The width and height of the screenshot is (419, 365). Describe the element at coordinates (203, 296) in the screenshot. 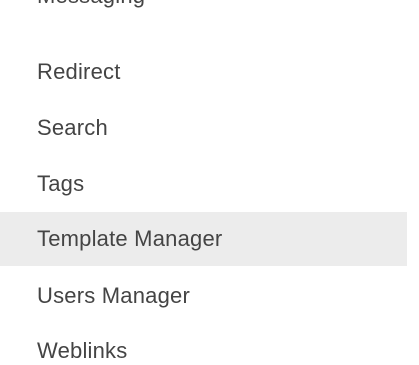

I see `menu-item-users-manager: Users Manager` at that location.